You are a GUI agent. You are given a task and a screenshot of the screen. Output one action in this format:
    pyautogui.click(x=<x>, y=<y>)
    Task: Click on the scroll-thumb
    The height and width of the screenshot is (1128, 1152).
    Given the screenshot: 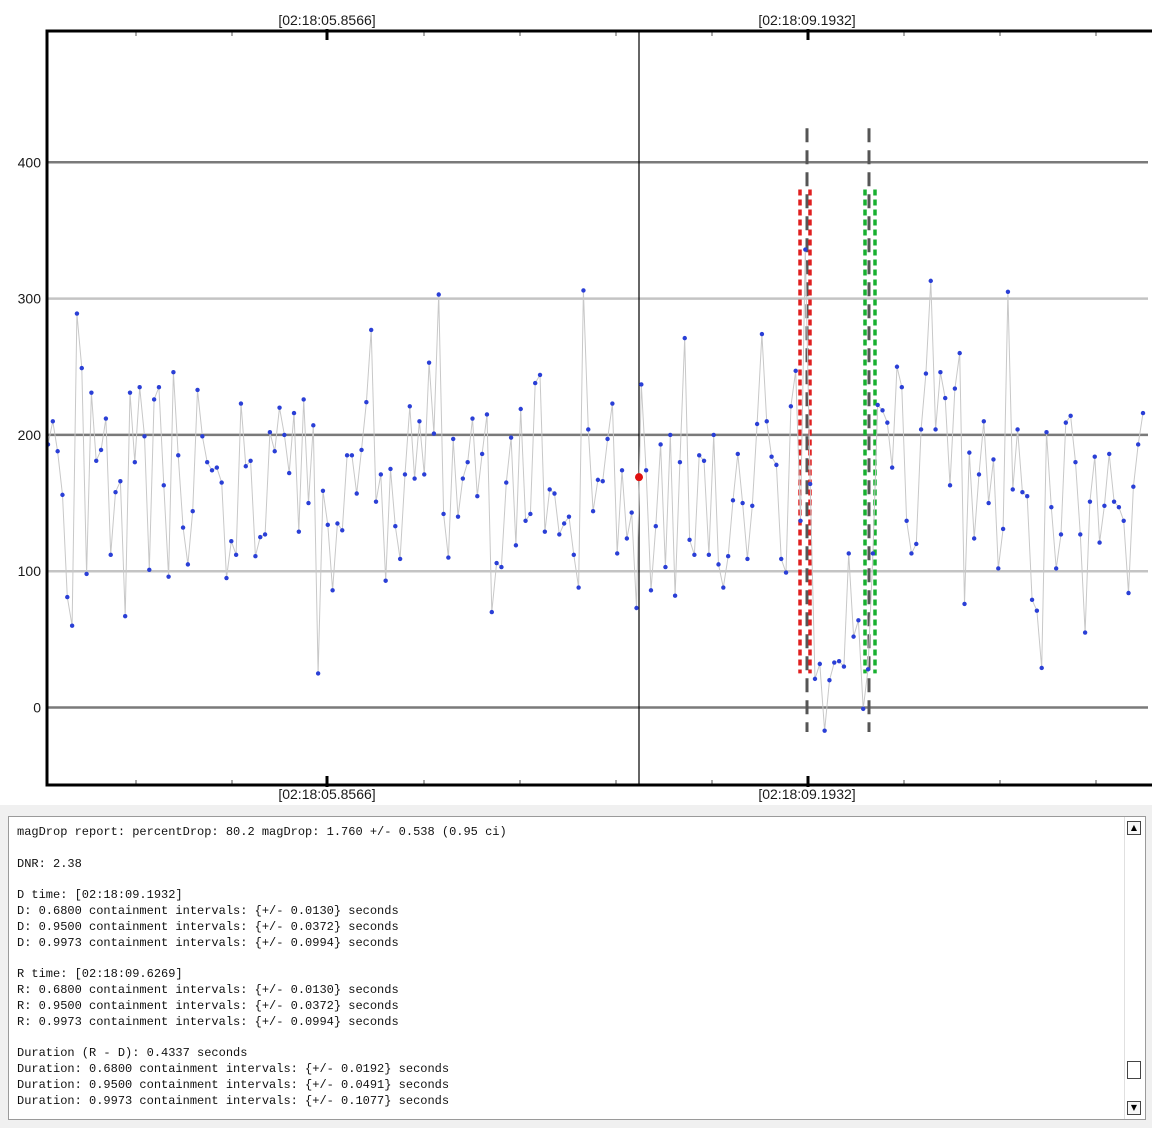 What is the action you would take?
    pyautogui.click(x=1134, y=1070)
    